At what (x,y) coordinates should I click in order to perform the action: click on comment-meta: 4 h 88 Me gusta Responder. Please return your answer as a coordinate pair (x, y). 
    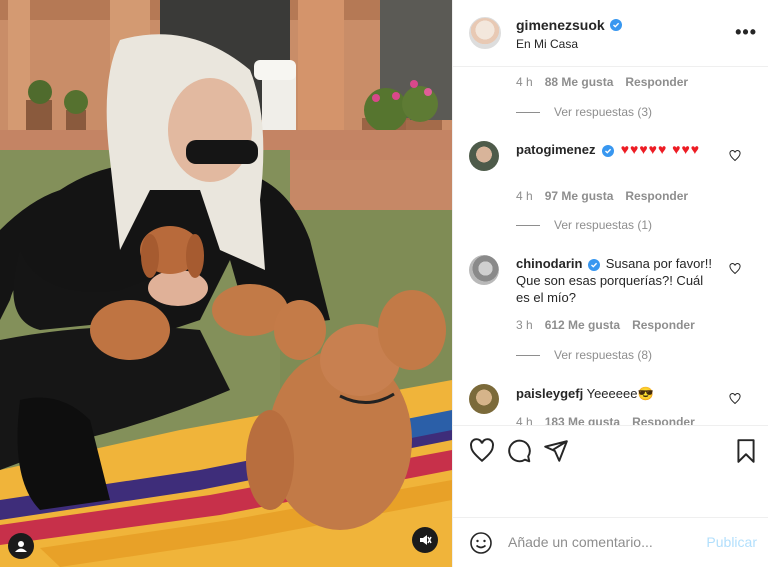
    Looking at the image, I should click on (602, 82).